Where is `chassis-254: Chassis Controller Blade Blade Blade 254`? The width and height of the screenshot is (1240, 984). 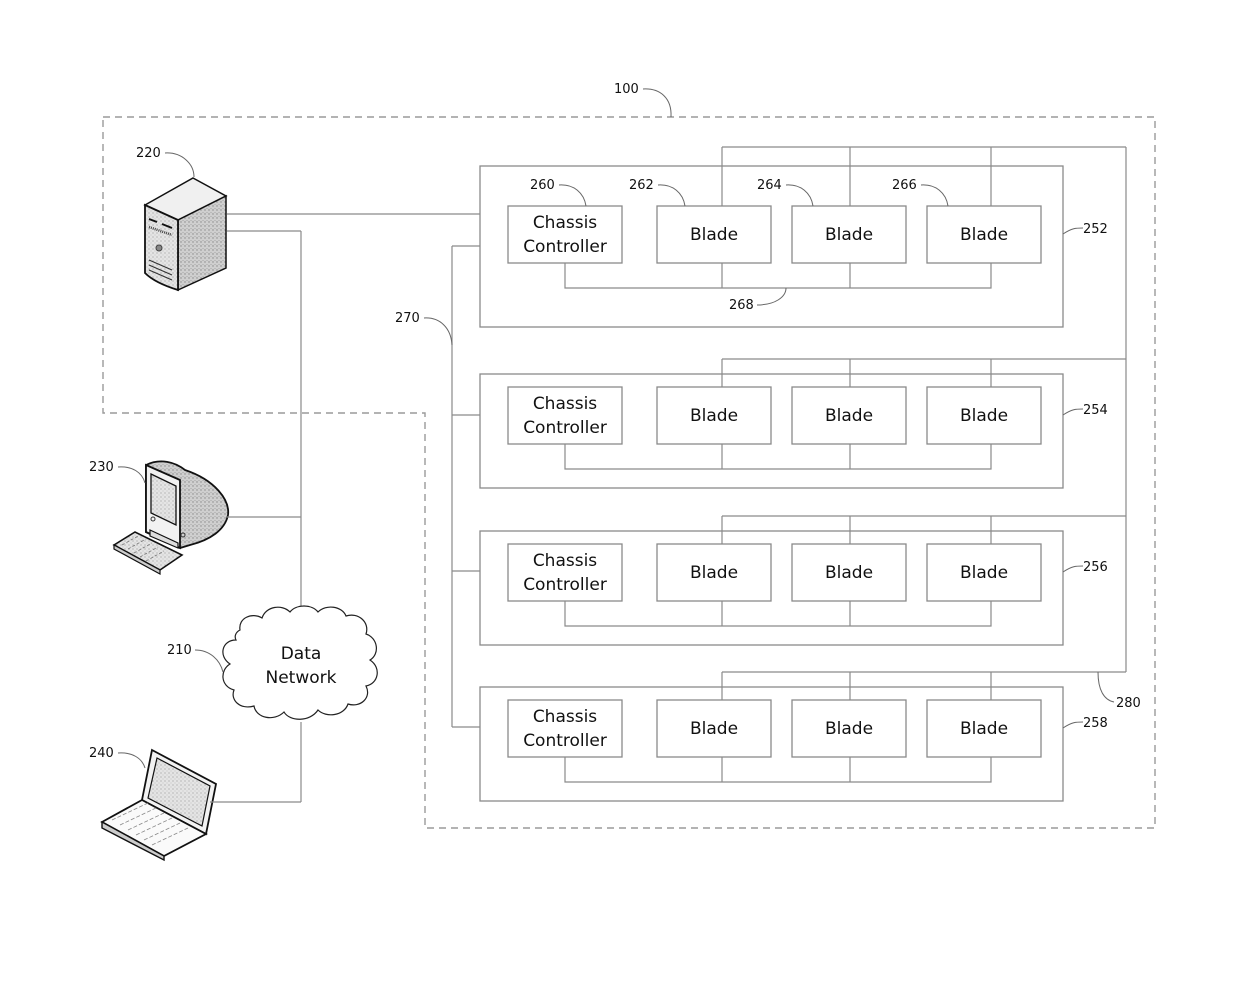 chassis-254: Chassis Controller Blade Blade Blade 254 is located at coordinates (793, 424).